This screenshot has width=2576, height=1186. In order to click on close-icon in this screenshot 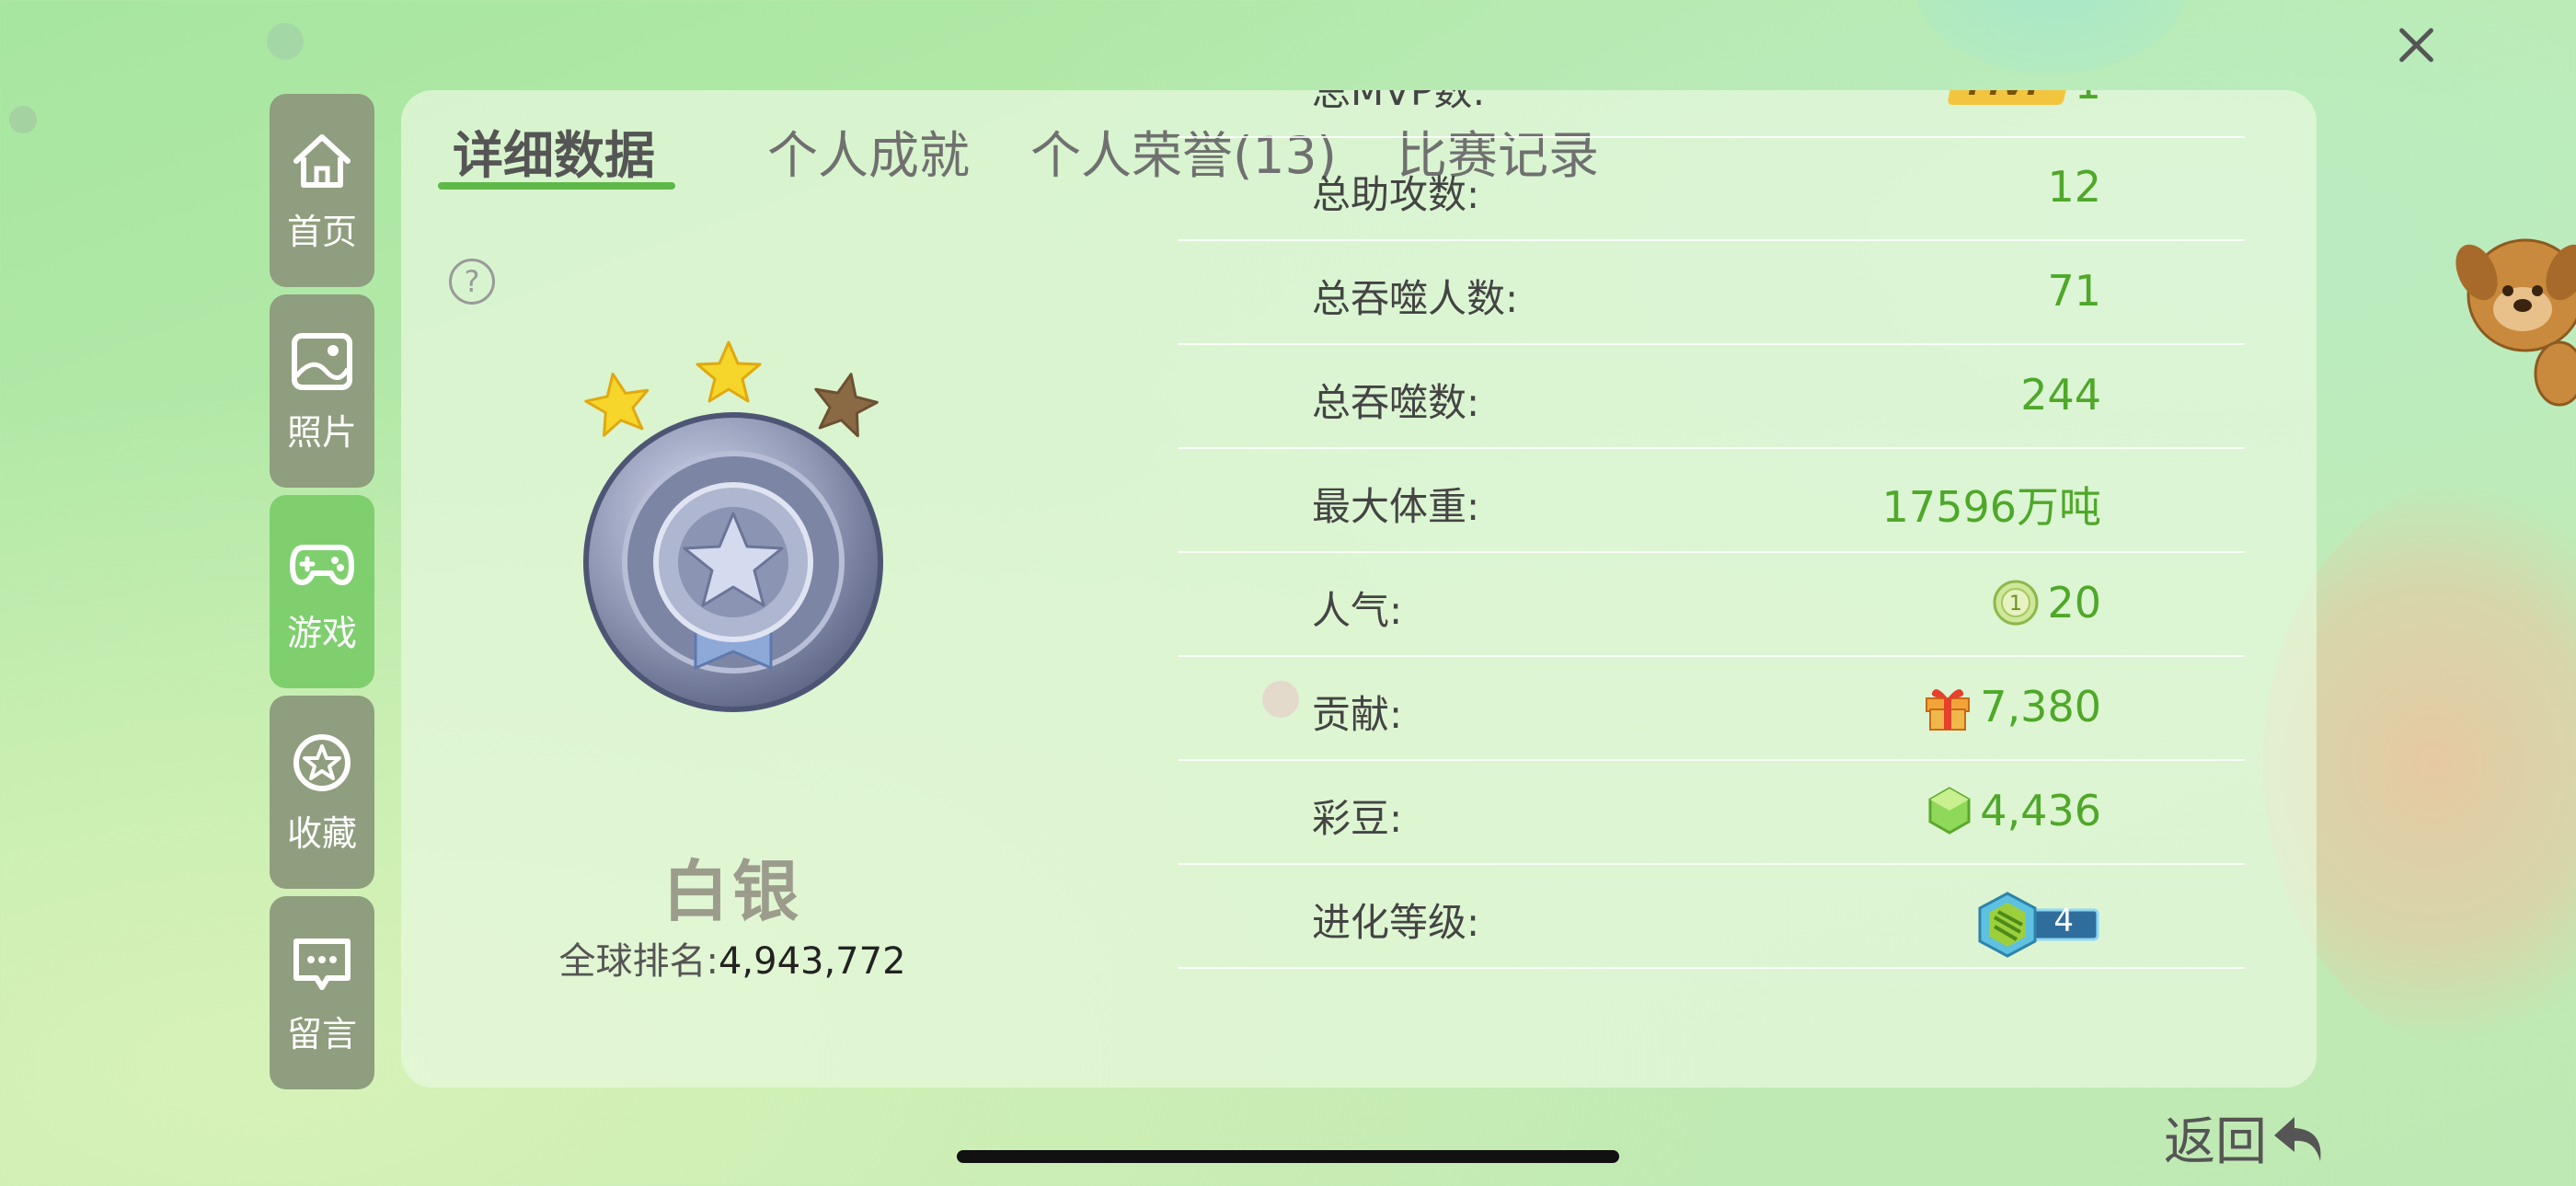, I will do `click(2416, 44)`.